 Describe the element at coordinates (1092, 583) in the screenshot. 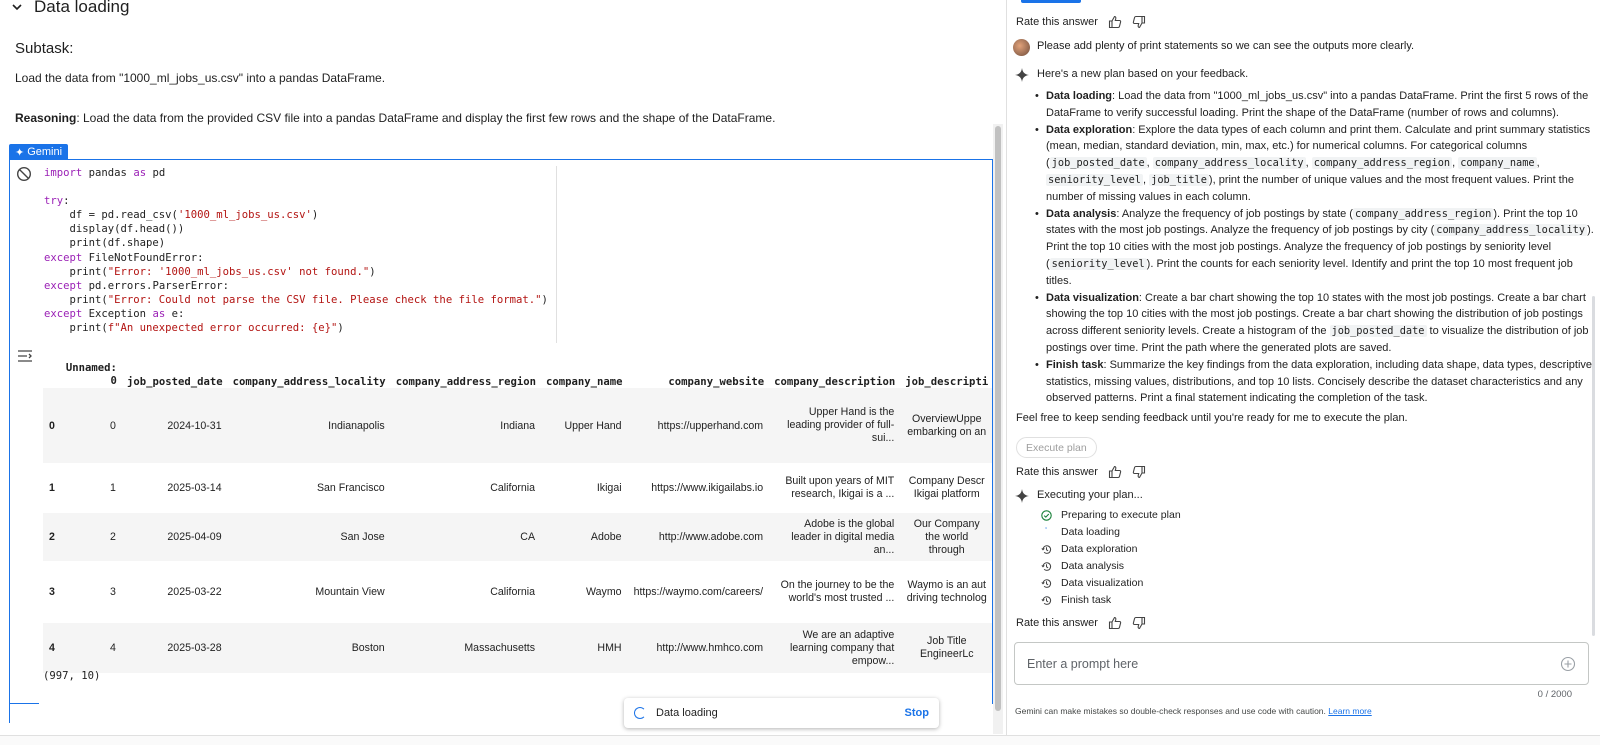

I see `step-pending: Data visualization` at that location.